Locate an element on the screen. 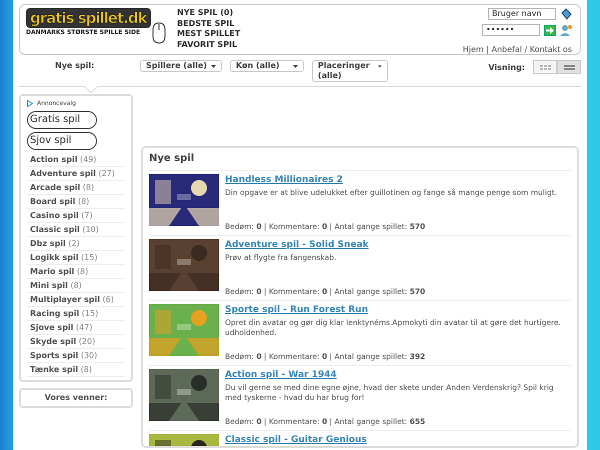 The width and height of the screenshot is (600, 450). arrow-icon is located at coordinates (550, 30).